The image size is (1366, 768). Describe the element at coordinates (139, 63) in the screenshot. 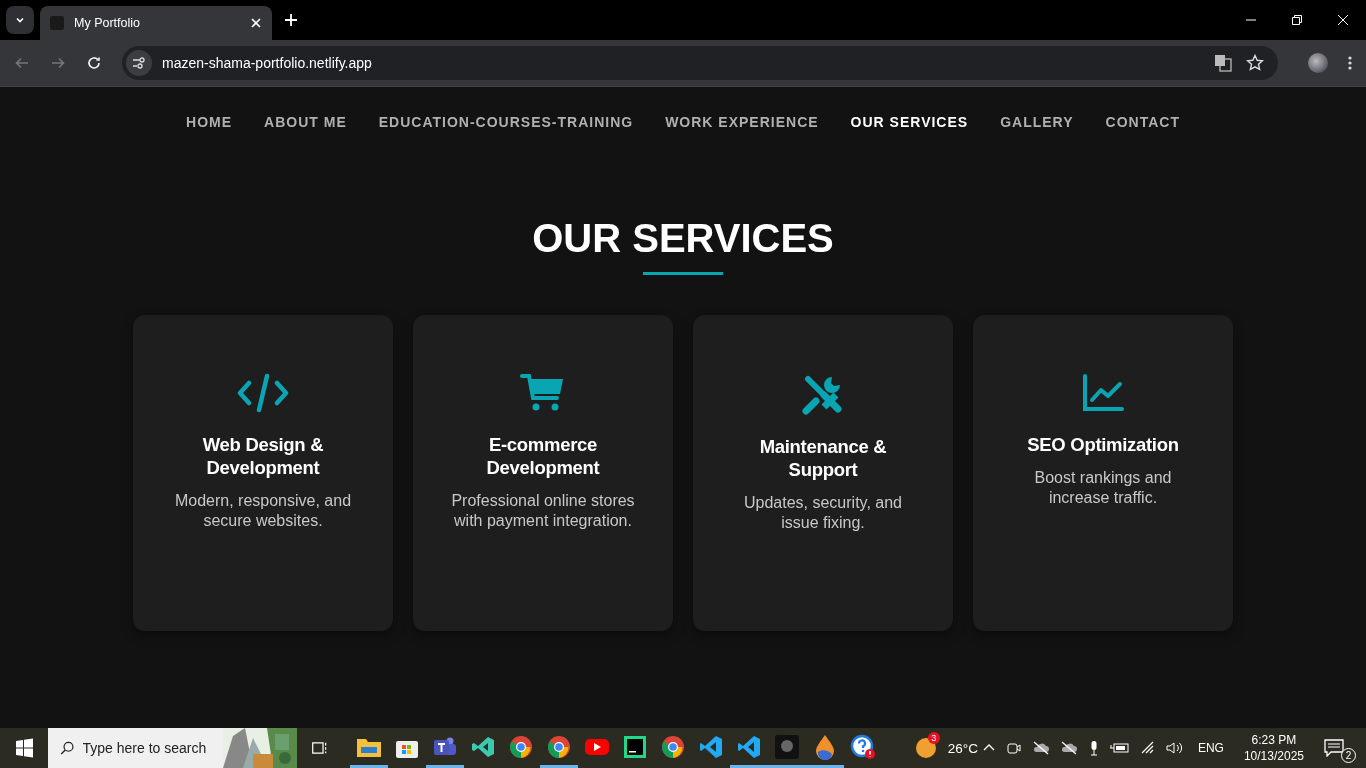

I see `site-settings-icon` at that location.